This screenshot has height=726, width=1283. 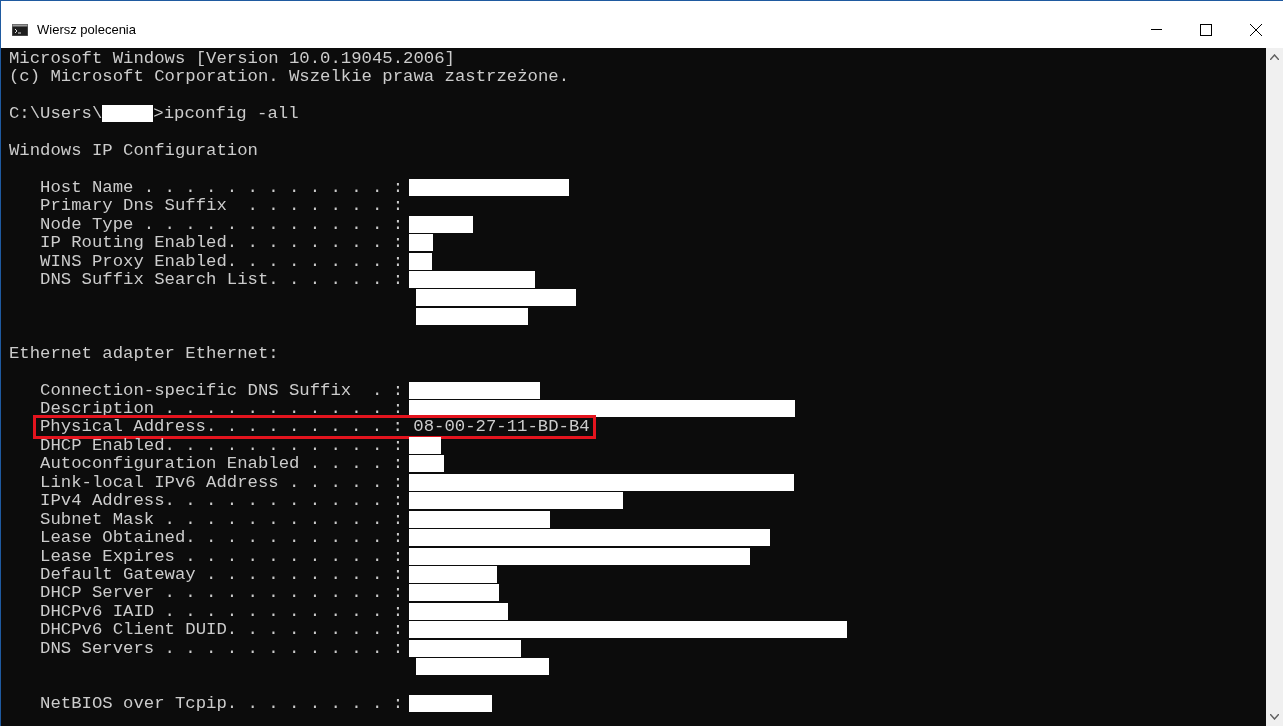 What do you see at coordinates (222, 261) in the screenshot?
I see `field-label: WINS Proxy Enabled. . . . . . . . :` at bounding box center [222, 261].